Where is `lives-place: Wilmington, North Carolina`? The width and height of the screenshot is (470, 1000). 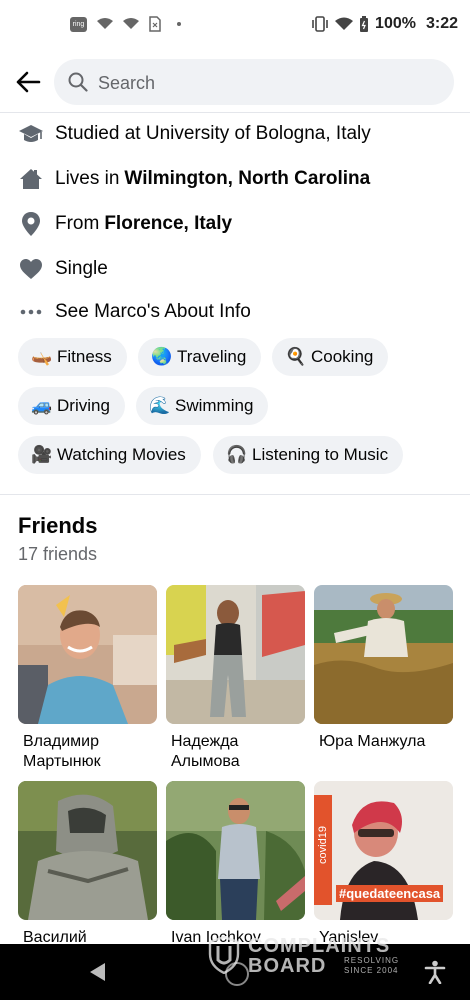
lives-place: Wilmington, North Carolina is located at coordinates (247, 179).